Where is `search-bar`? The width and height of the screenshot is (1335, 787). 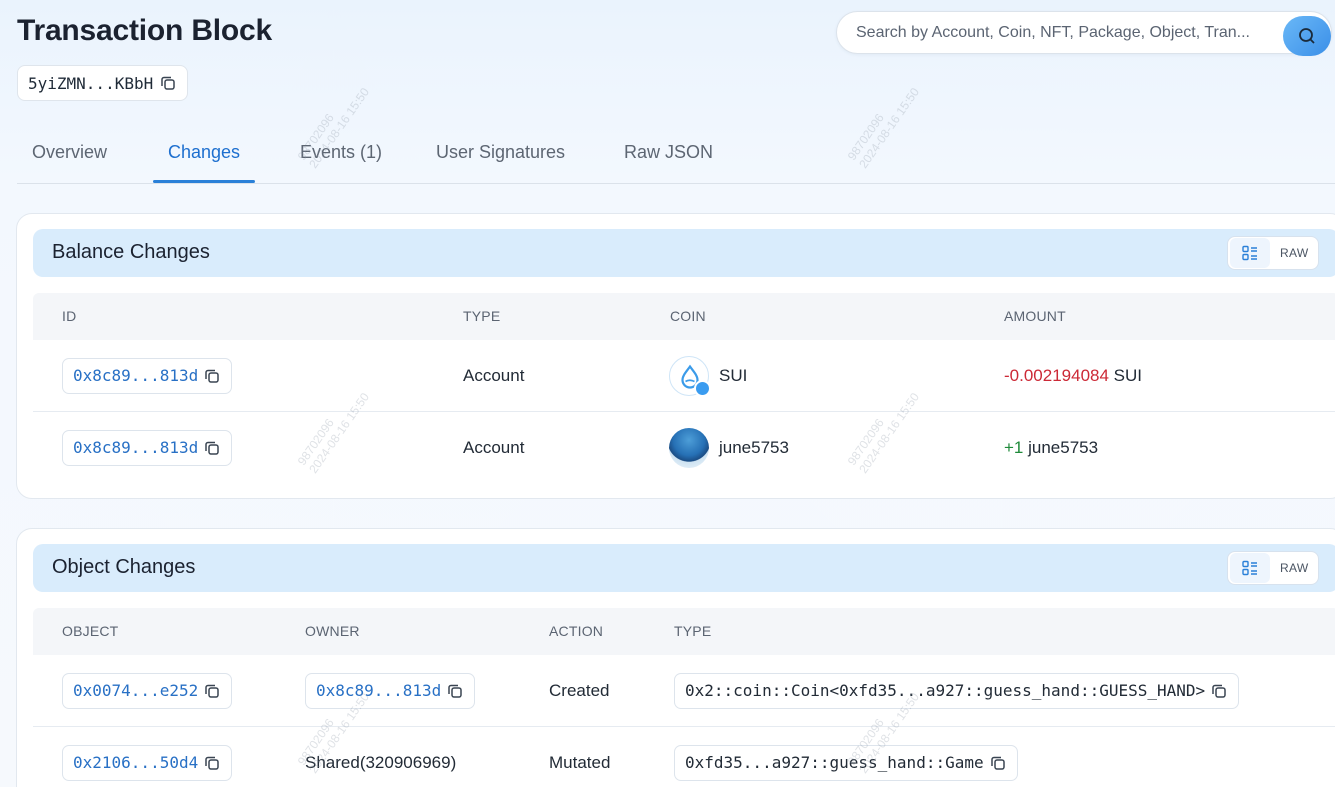 search-bar is located at coordinates (1084, 33).